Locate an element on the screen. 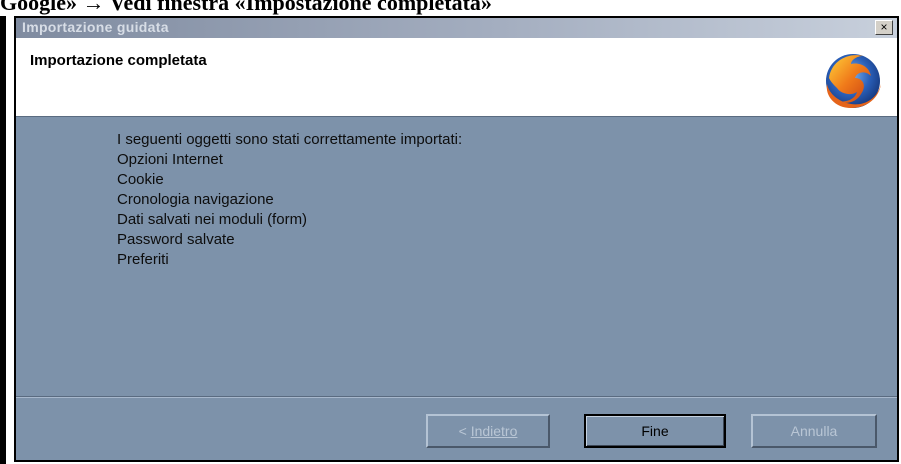 The height and width of the screenshot is (464, 901). page-title: Importazione completata is located at coordinates (118, 60).